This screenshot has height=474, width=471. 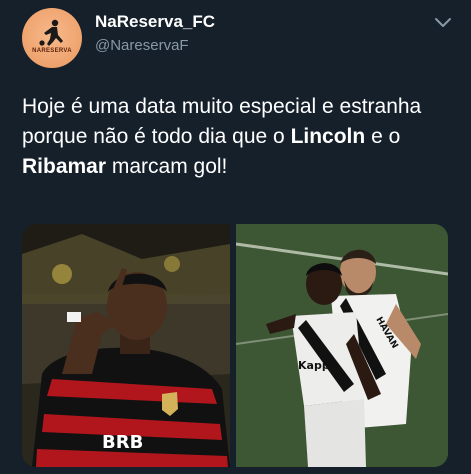 What do you see at coordinates (443, 23) in the screenshot?
I see `chevron-down-icon` at bounding box center [443, 23].